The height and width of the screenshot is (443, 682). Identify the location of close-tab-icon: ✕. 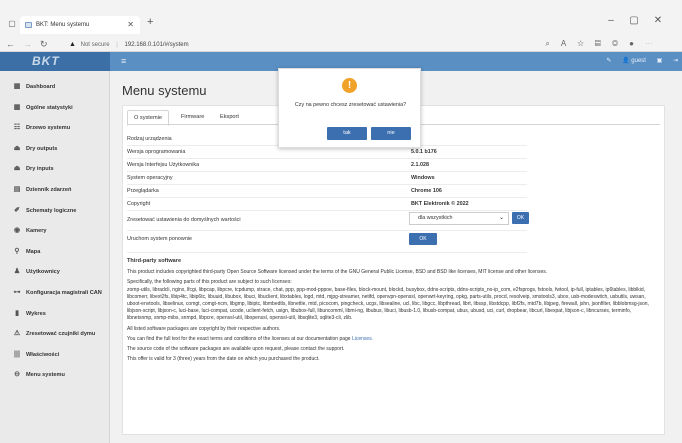
(130, 25).